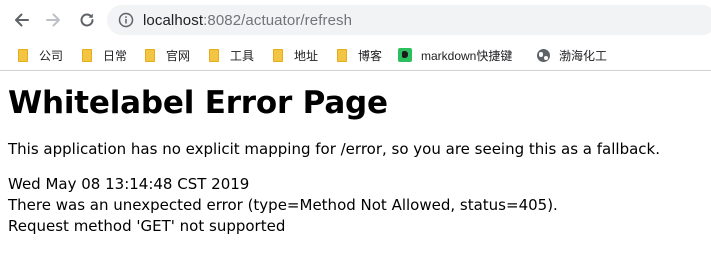  What do you see at coordinates (306, 55) in the screenshot?
I see `bookmark-label: 地址` at bounding box center [306, 55].